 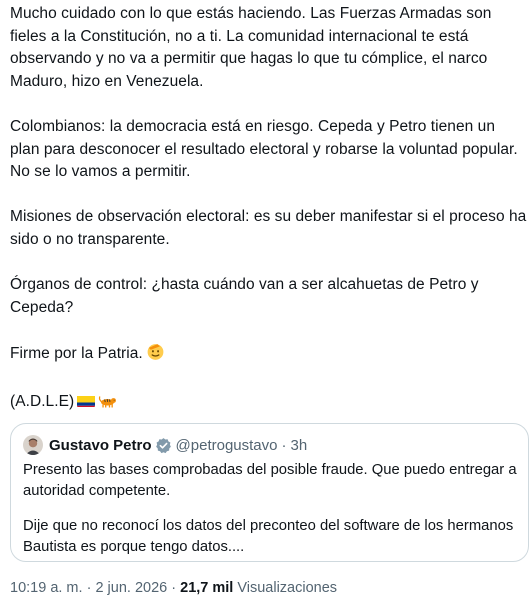 I want to click on verified-badge-icon, so click(x=163, y=445).